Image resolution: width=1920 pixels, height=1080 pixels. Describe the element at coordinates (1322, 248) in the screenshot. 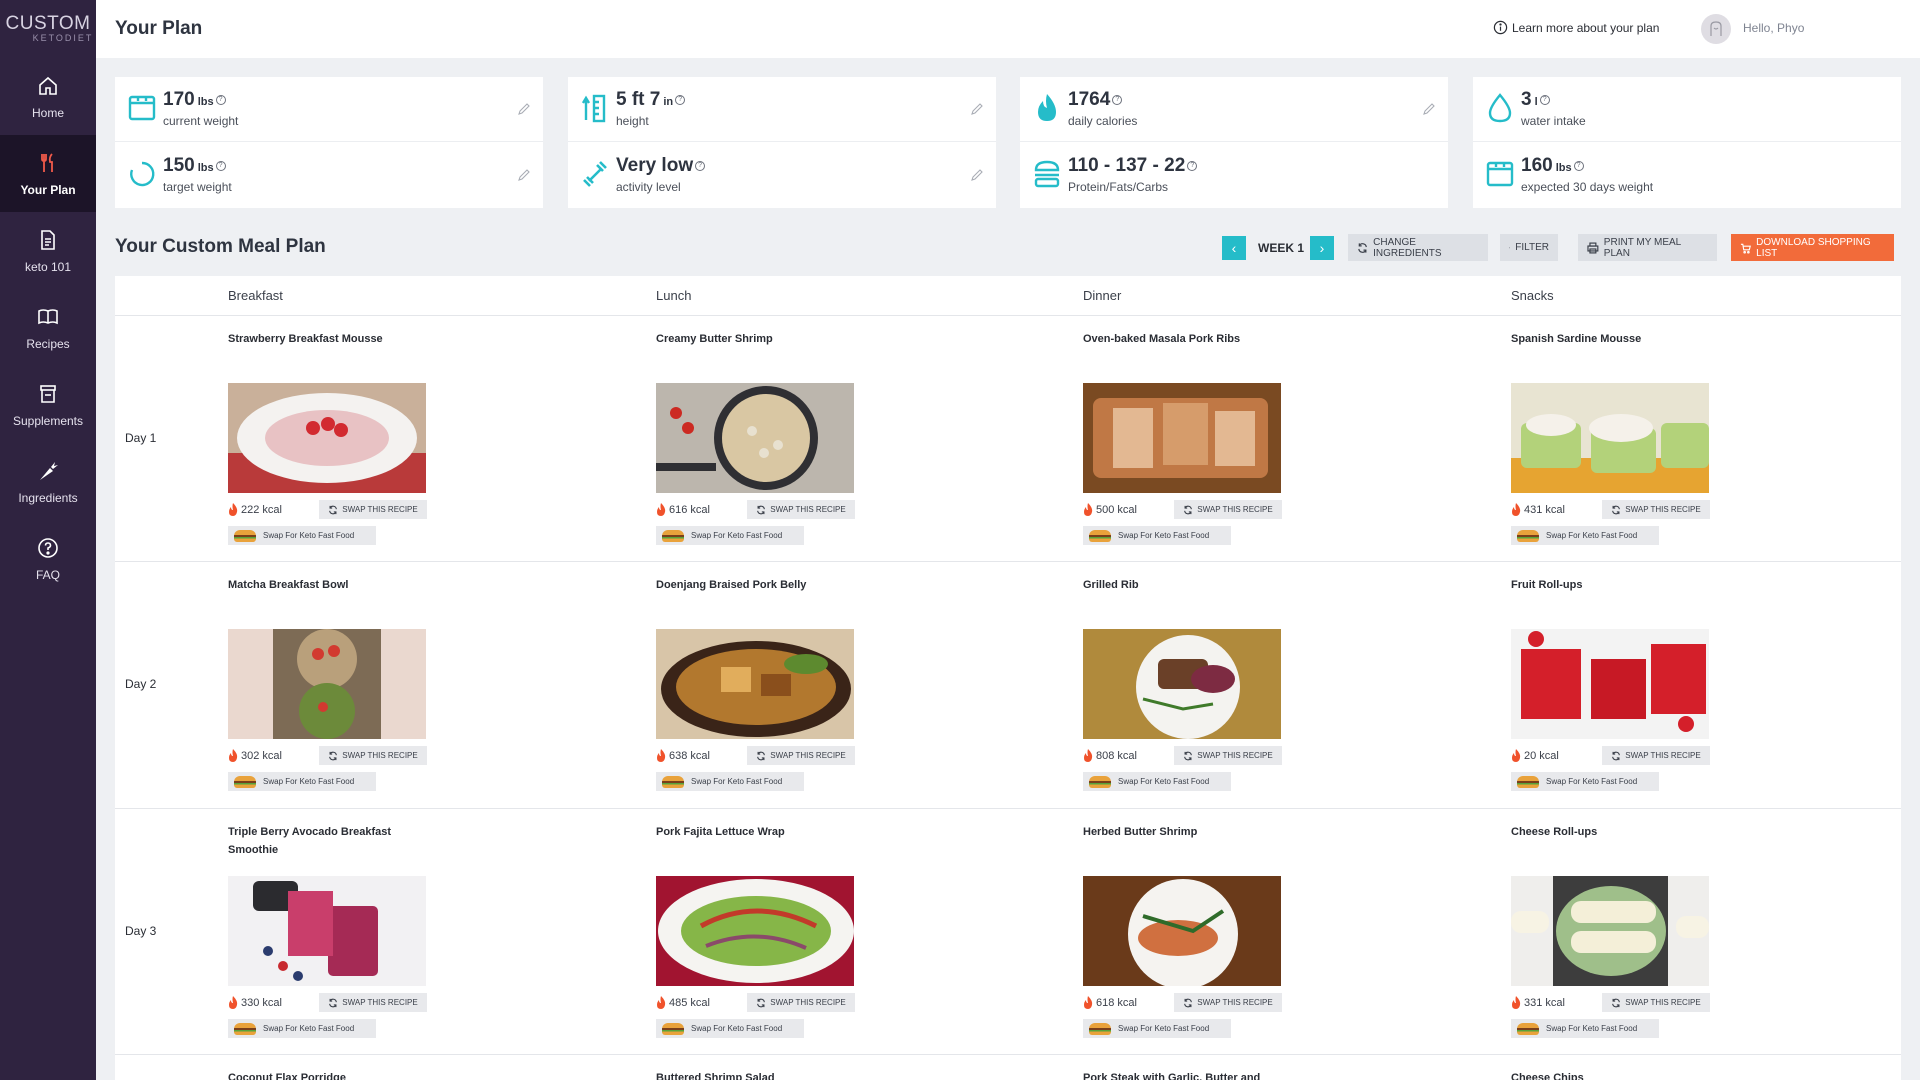

I see `next-week-button: ›` at that location.